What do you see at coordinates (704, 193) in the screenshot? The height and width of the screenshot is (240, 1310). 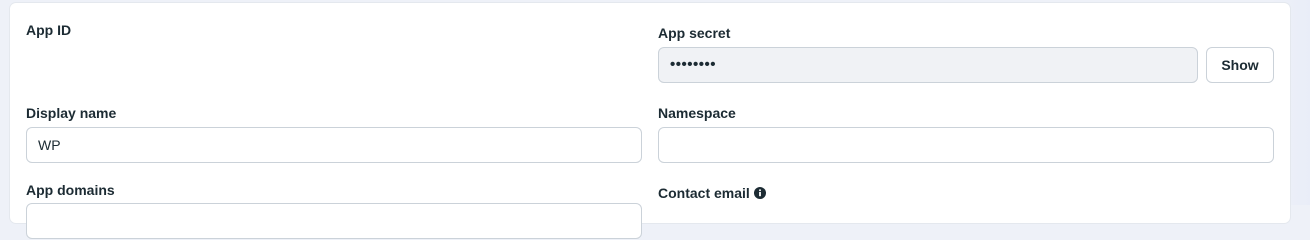 I see `contact-email-label: Contact email` at bounding box center [704, 193].